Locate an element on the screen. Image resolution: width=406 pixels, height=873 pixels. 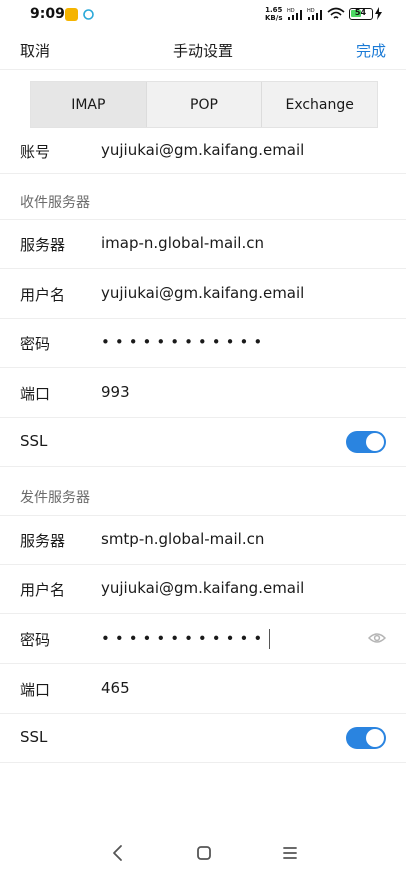
incoming-ssl-row: SSL is located at coordinates (203, 442).